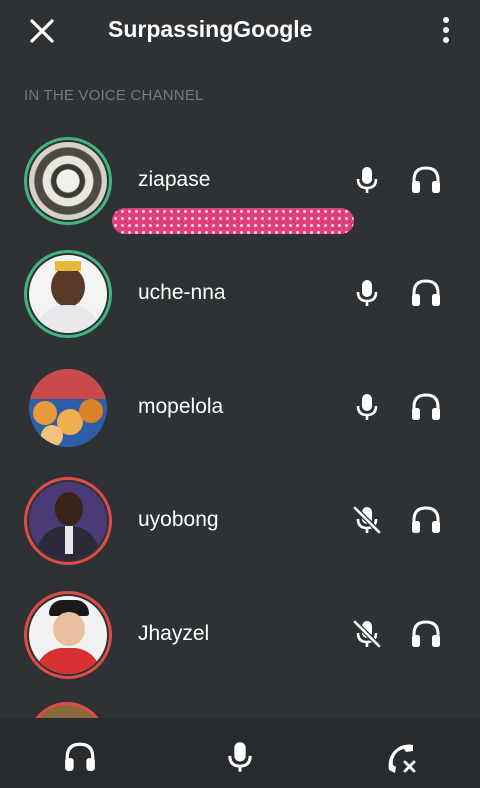 The image size is (480, 788). I want to click on member-row: uche-nna, so click(240, 293).